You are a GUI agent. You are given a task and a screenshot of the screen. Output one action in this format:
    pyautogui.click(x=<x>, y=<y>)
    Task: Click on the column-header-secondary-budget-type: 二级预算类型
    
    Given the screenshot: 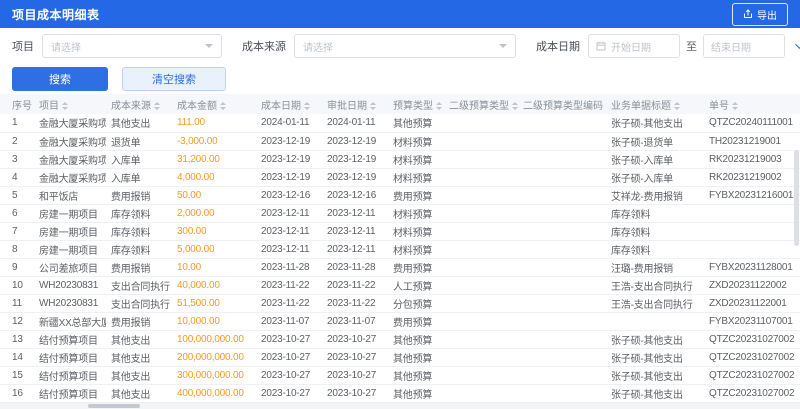 What is the action you would take?
    pyautogui.click(x=481, y=104)
    